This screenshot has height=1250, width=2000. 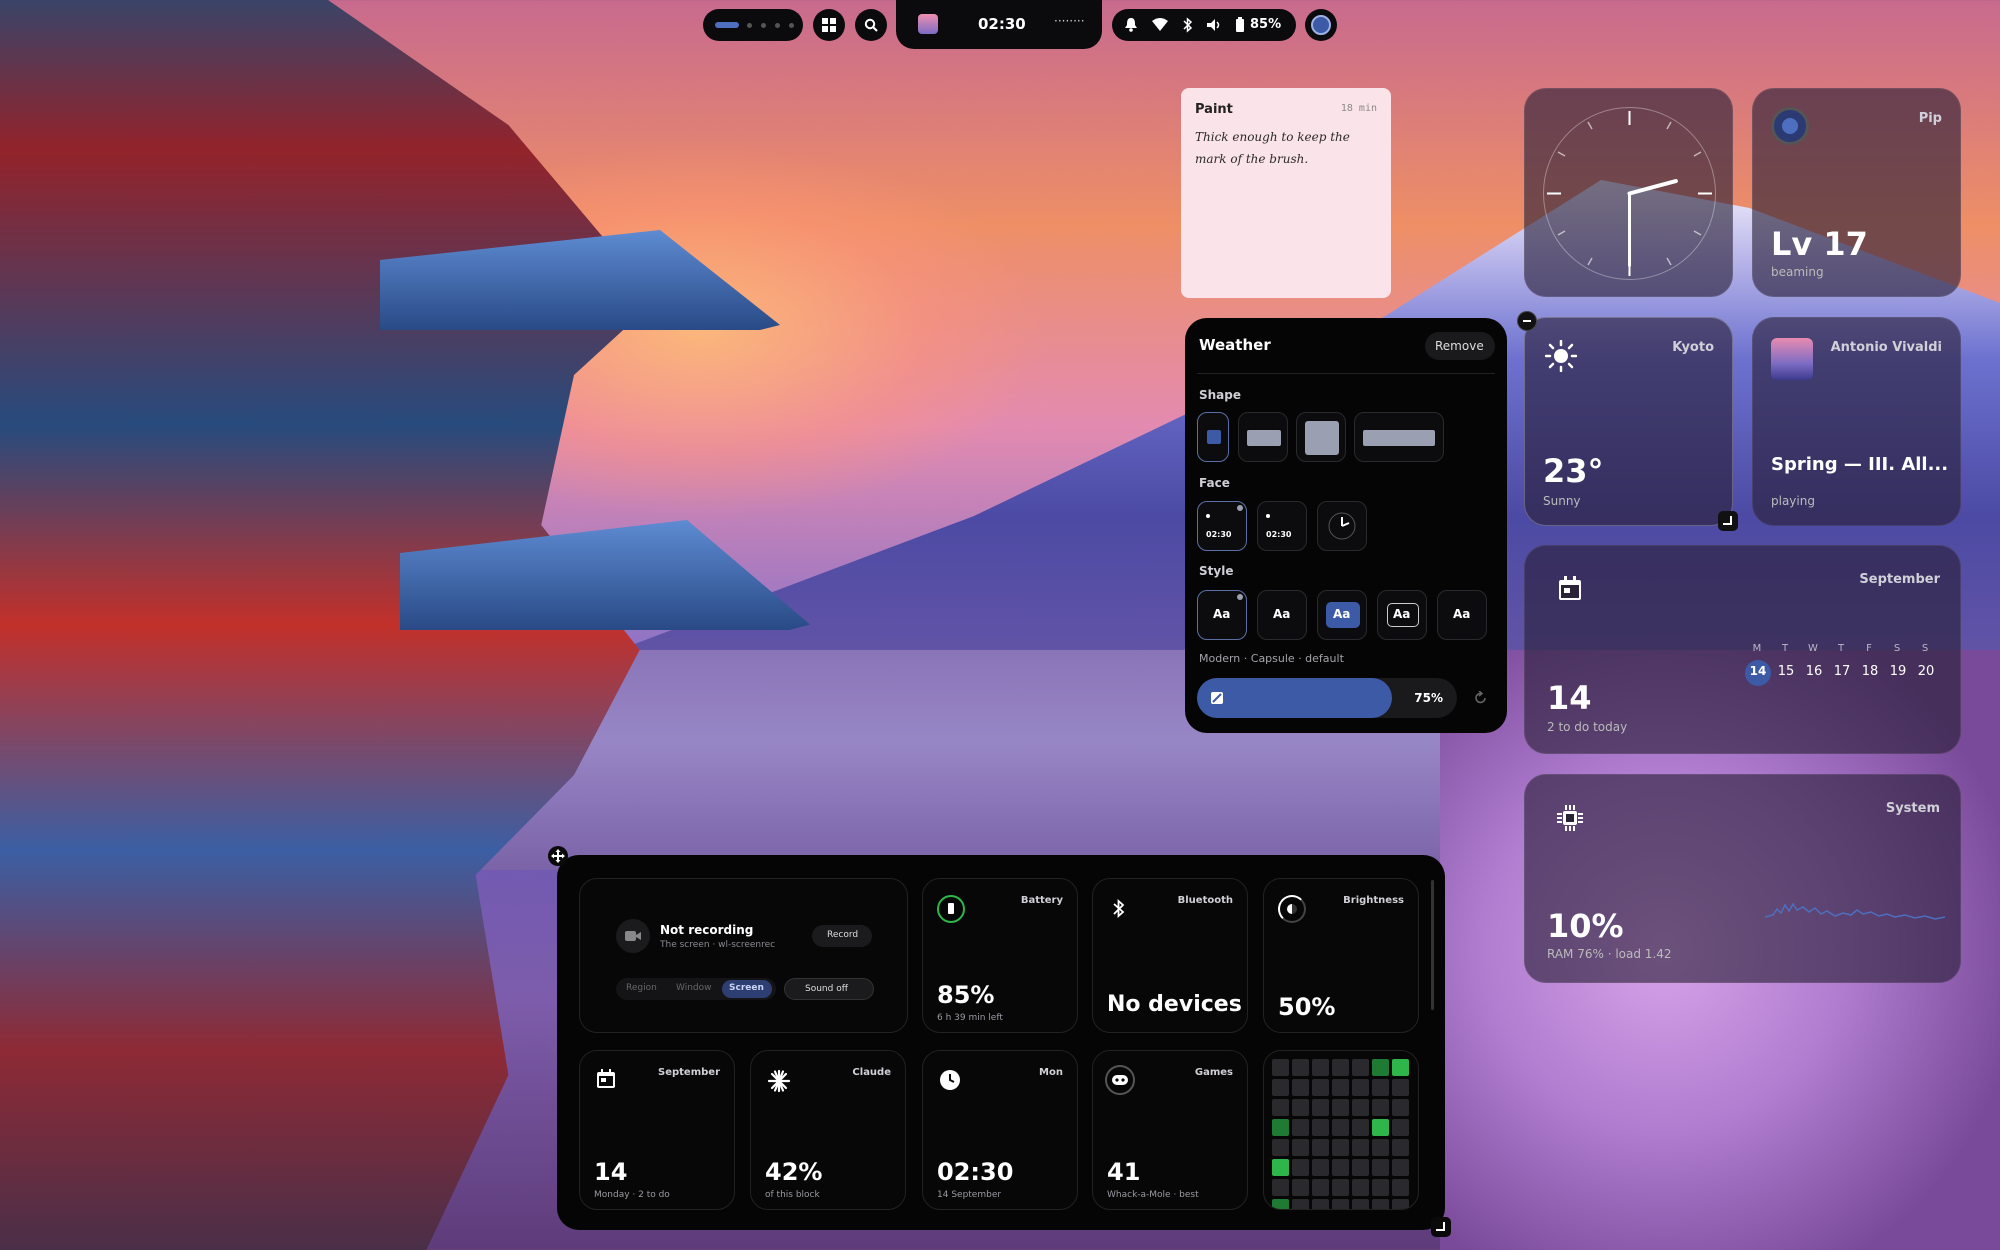 What do you see at coordinates (1002, 24) in the screenshot?
I see `bar-clock: 02:30` at bounding box center [1002, 24].